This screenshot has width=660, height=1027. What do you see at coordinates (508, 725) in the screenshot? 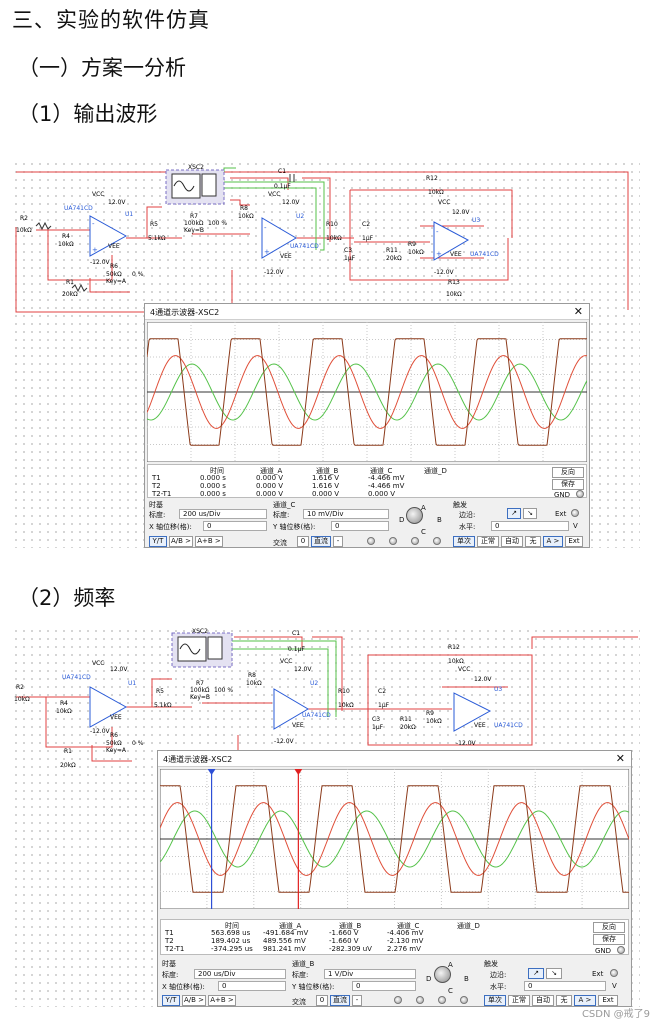
I see `u3-model-2: UA741CD` at bounding box center [508, 725].